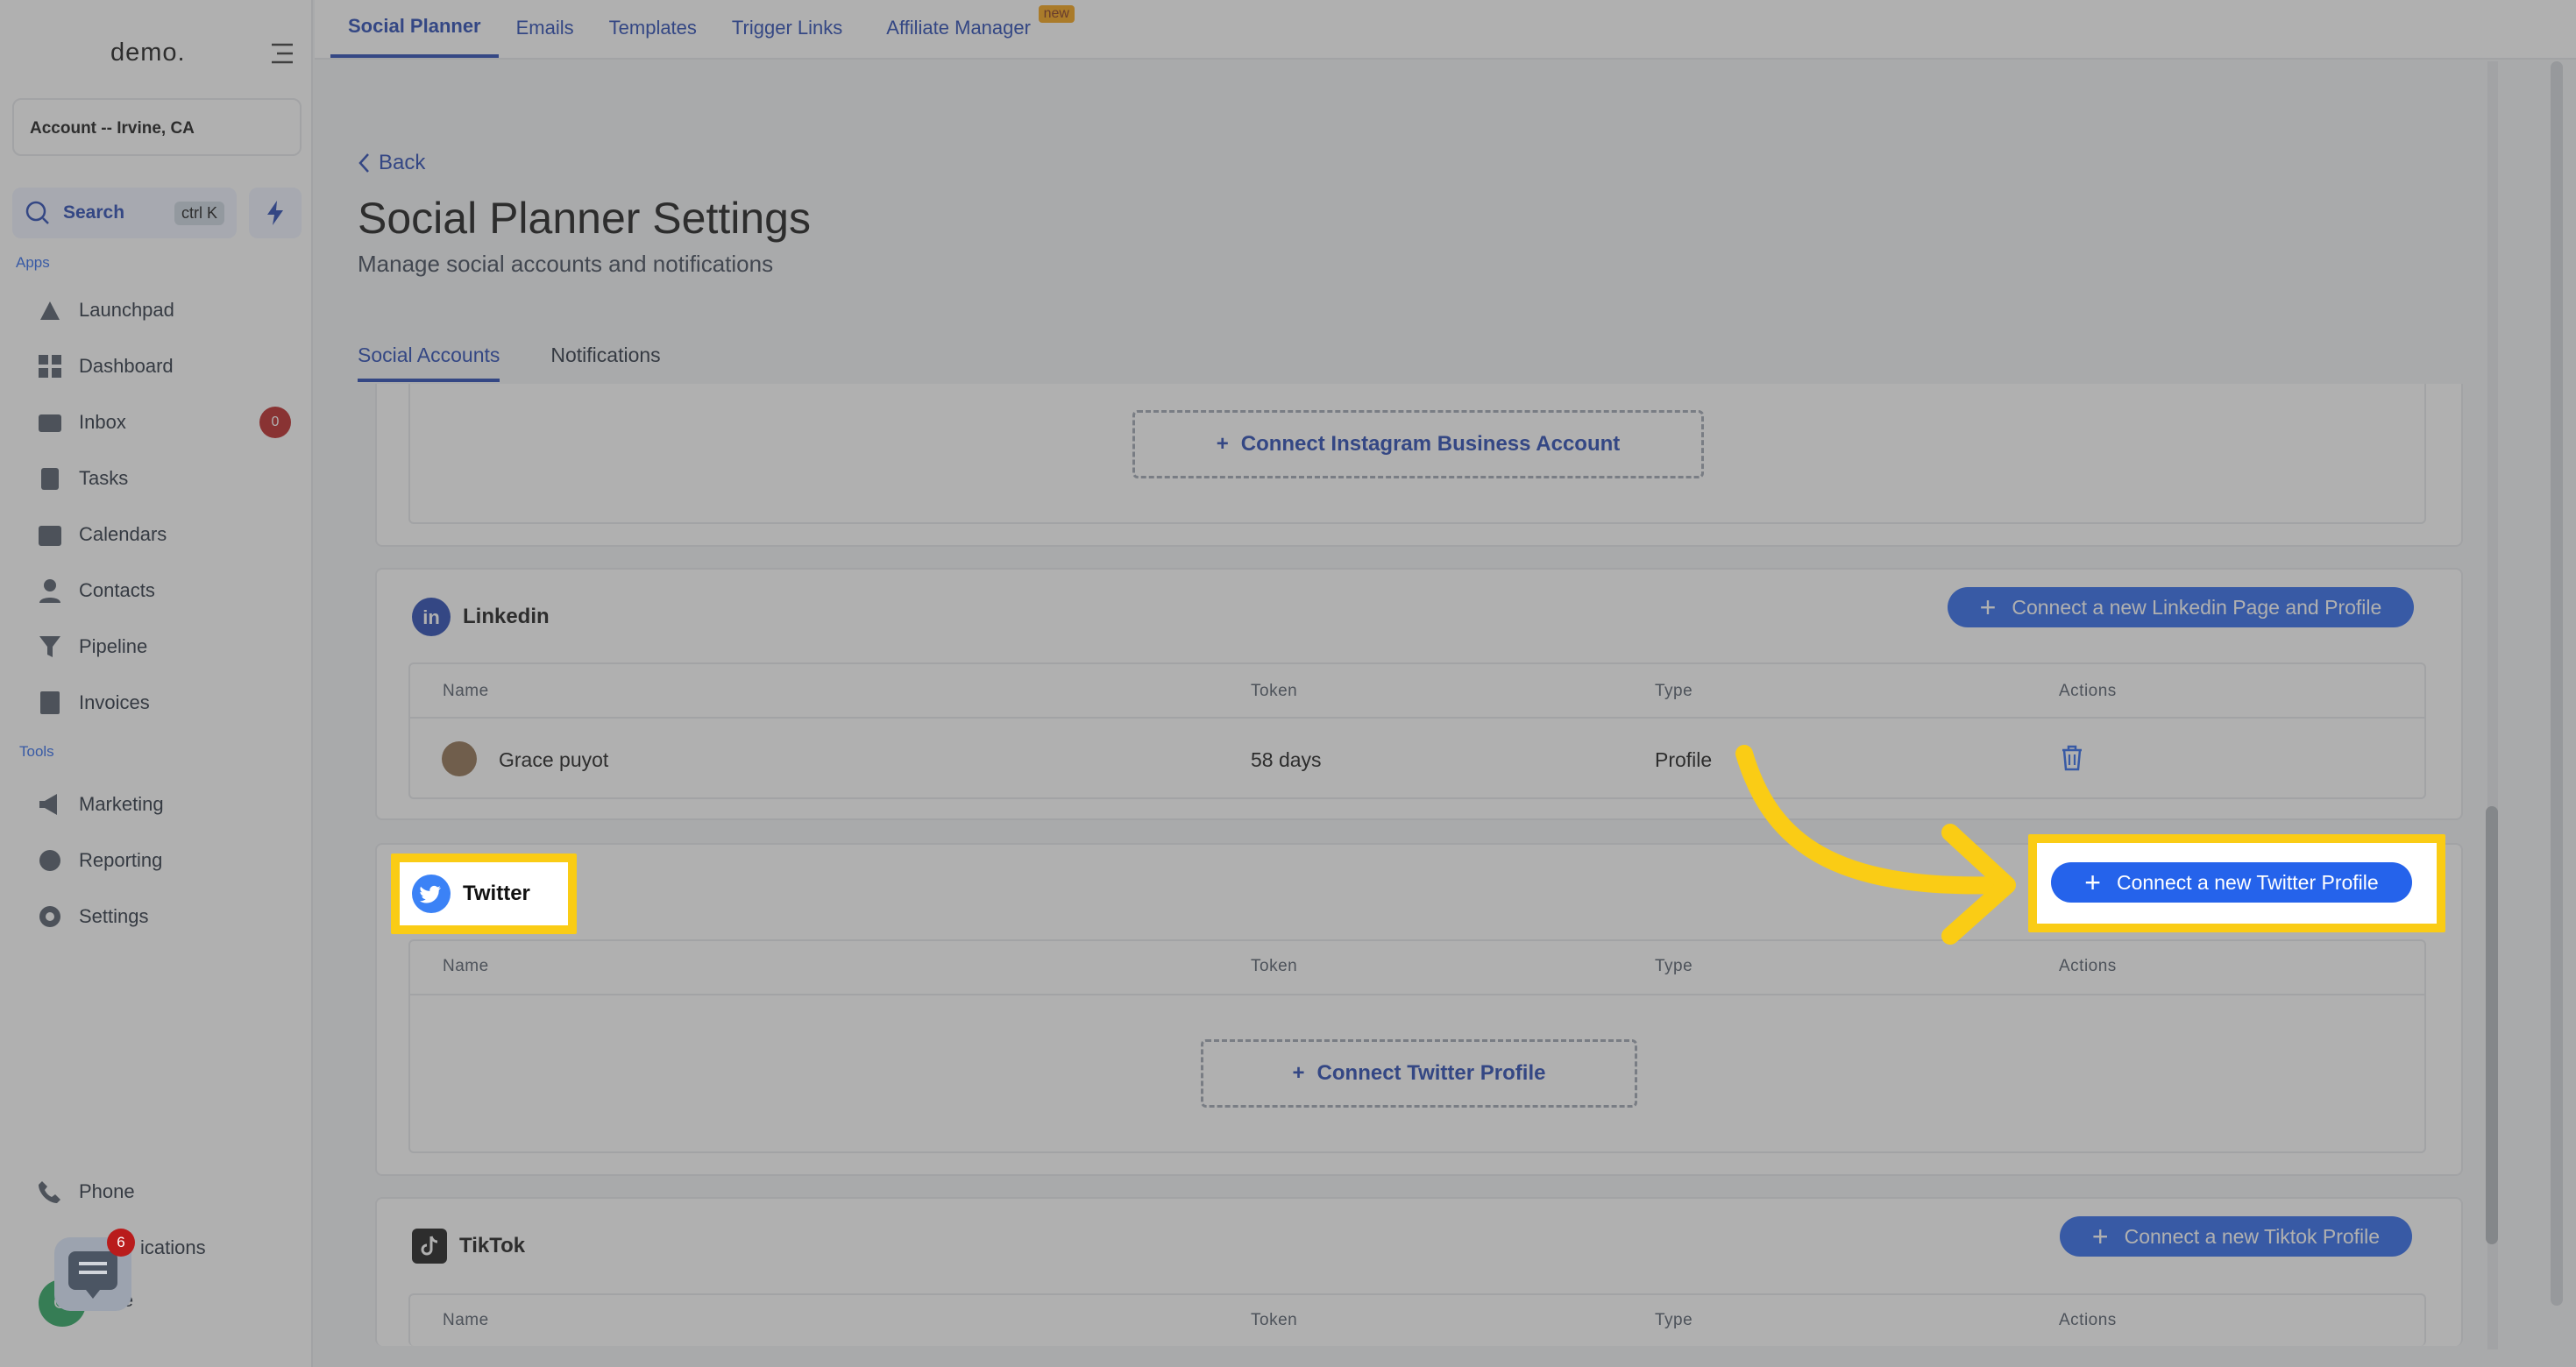  Describe the element at coordinates (787, 29) in the screenshot. I see `tab-trigger-links: Trigger Links` at that location.